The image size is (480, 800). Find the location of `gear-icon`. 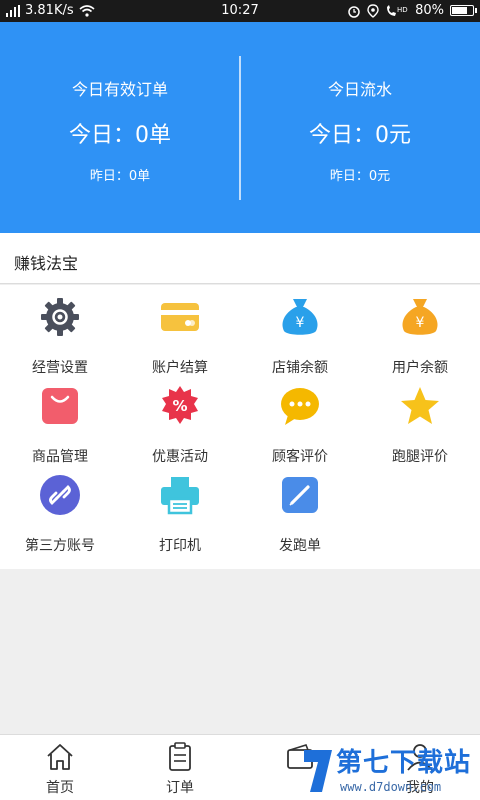

gear-icon is located at coordinates (60, 317).